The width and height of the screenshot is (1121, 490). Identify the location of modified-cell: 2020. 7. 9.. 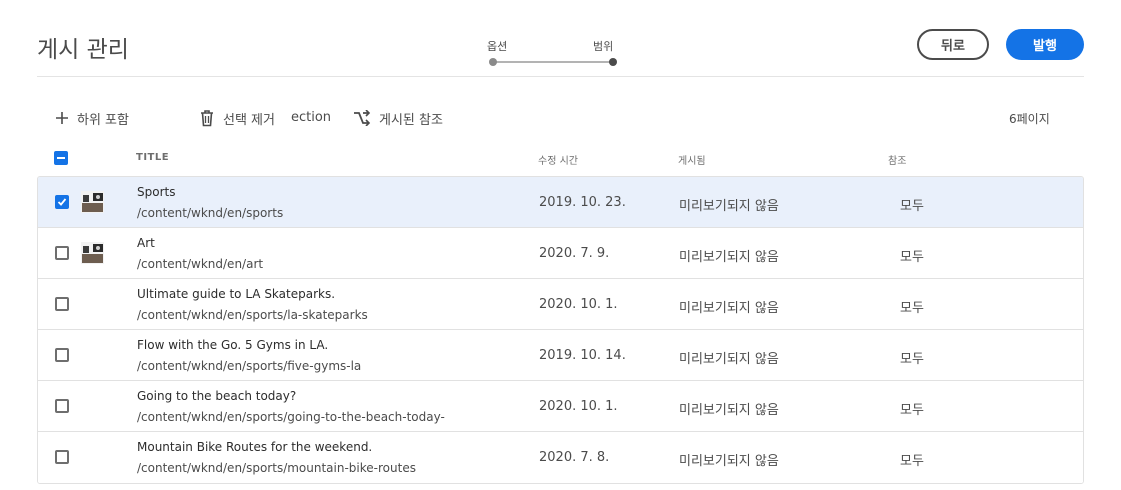
(574, 253).